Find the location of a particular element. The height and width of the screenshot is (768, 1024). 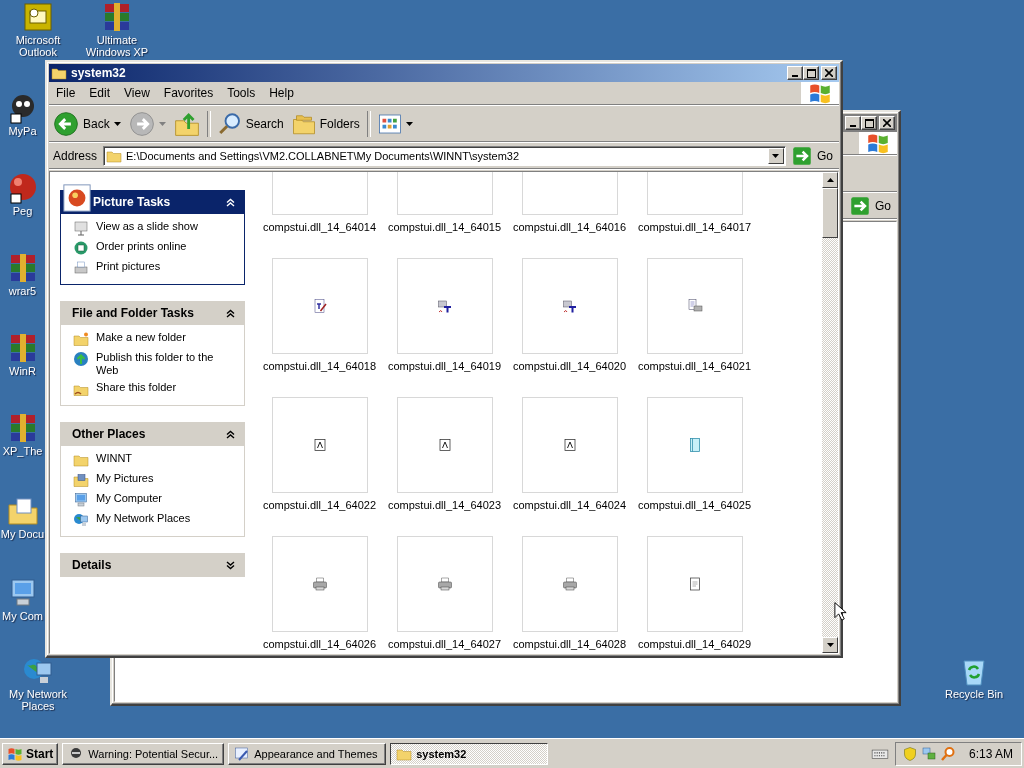

menu-item: Help is located at coordinates (281, 93).